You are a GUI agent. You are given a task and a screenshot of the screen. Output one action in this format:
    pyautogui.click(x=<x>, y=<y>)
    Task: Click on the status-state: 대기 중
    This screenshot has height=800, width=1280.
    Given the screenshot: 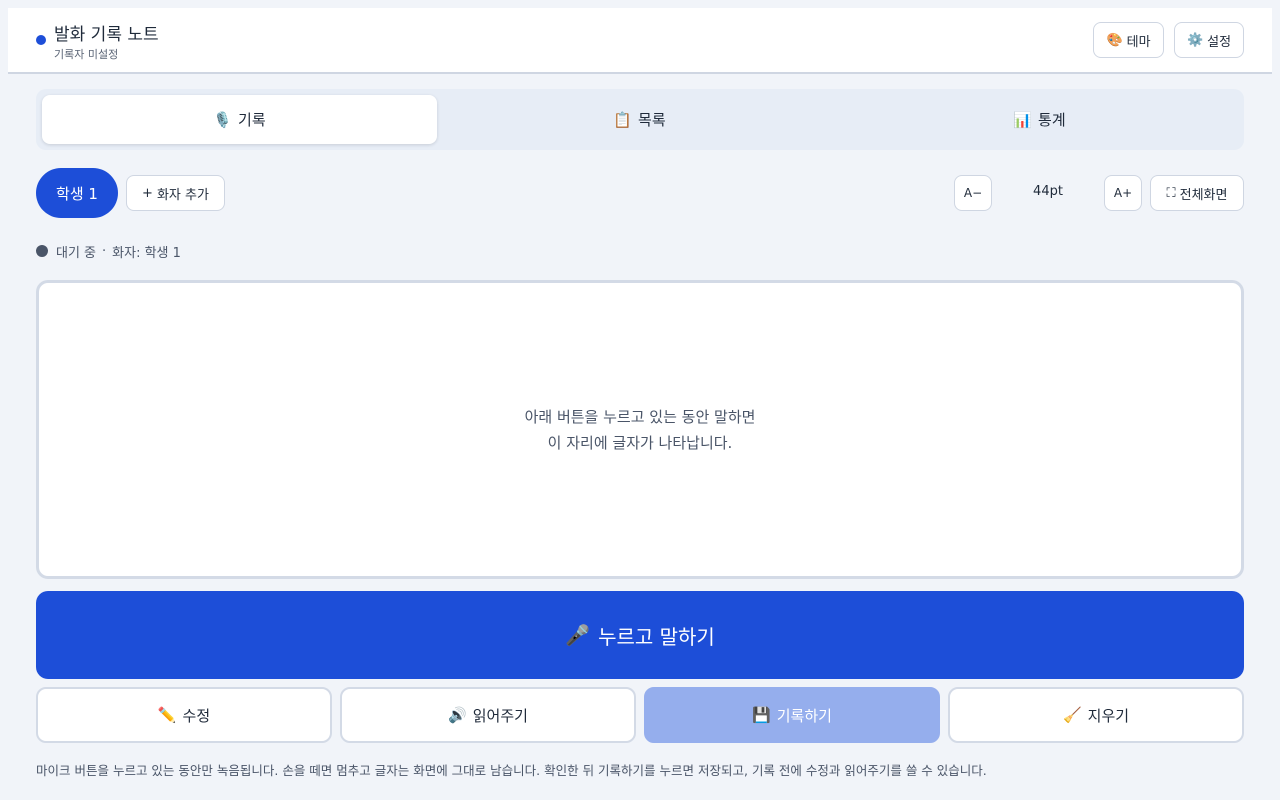 What is the action you would take?
    pyautogui.click(x=76, y=253)
    